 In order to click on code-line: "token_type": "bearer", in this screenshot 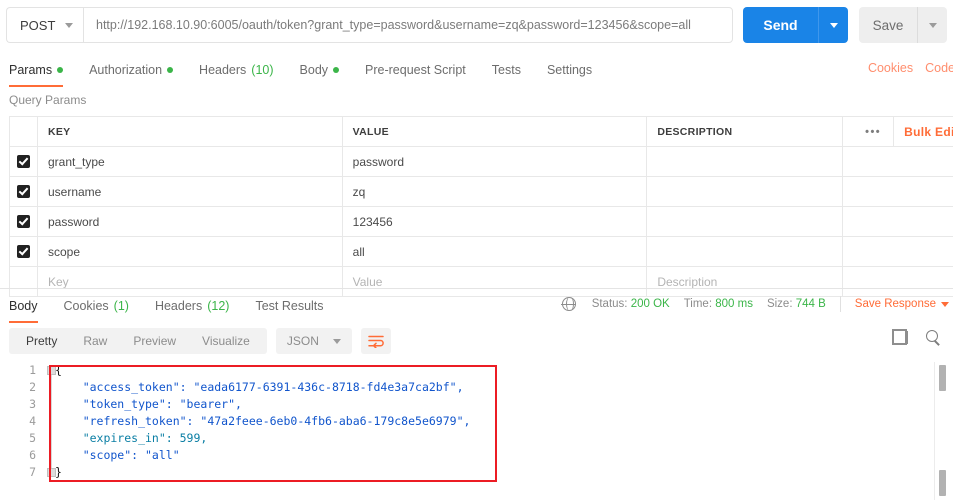, I will do `click(148, 404)`.